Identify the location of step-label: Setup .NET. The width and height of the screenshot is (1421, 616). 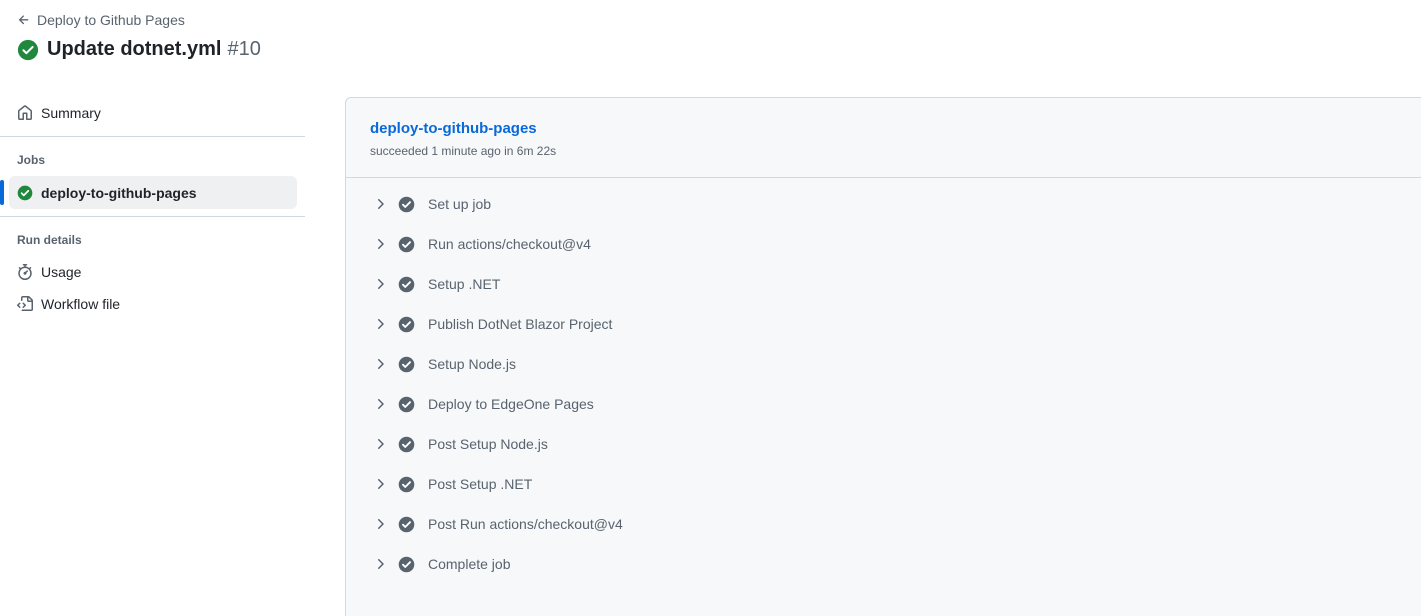
(464, 284).